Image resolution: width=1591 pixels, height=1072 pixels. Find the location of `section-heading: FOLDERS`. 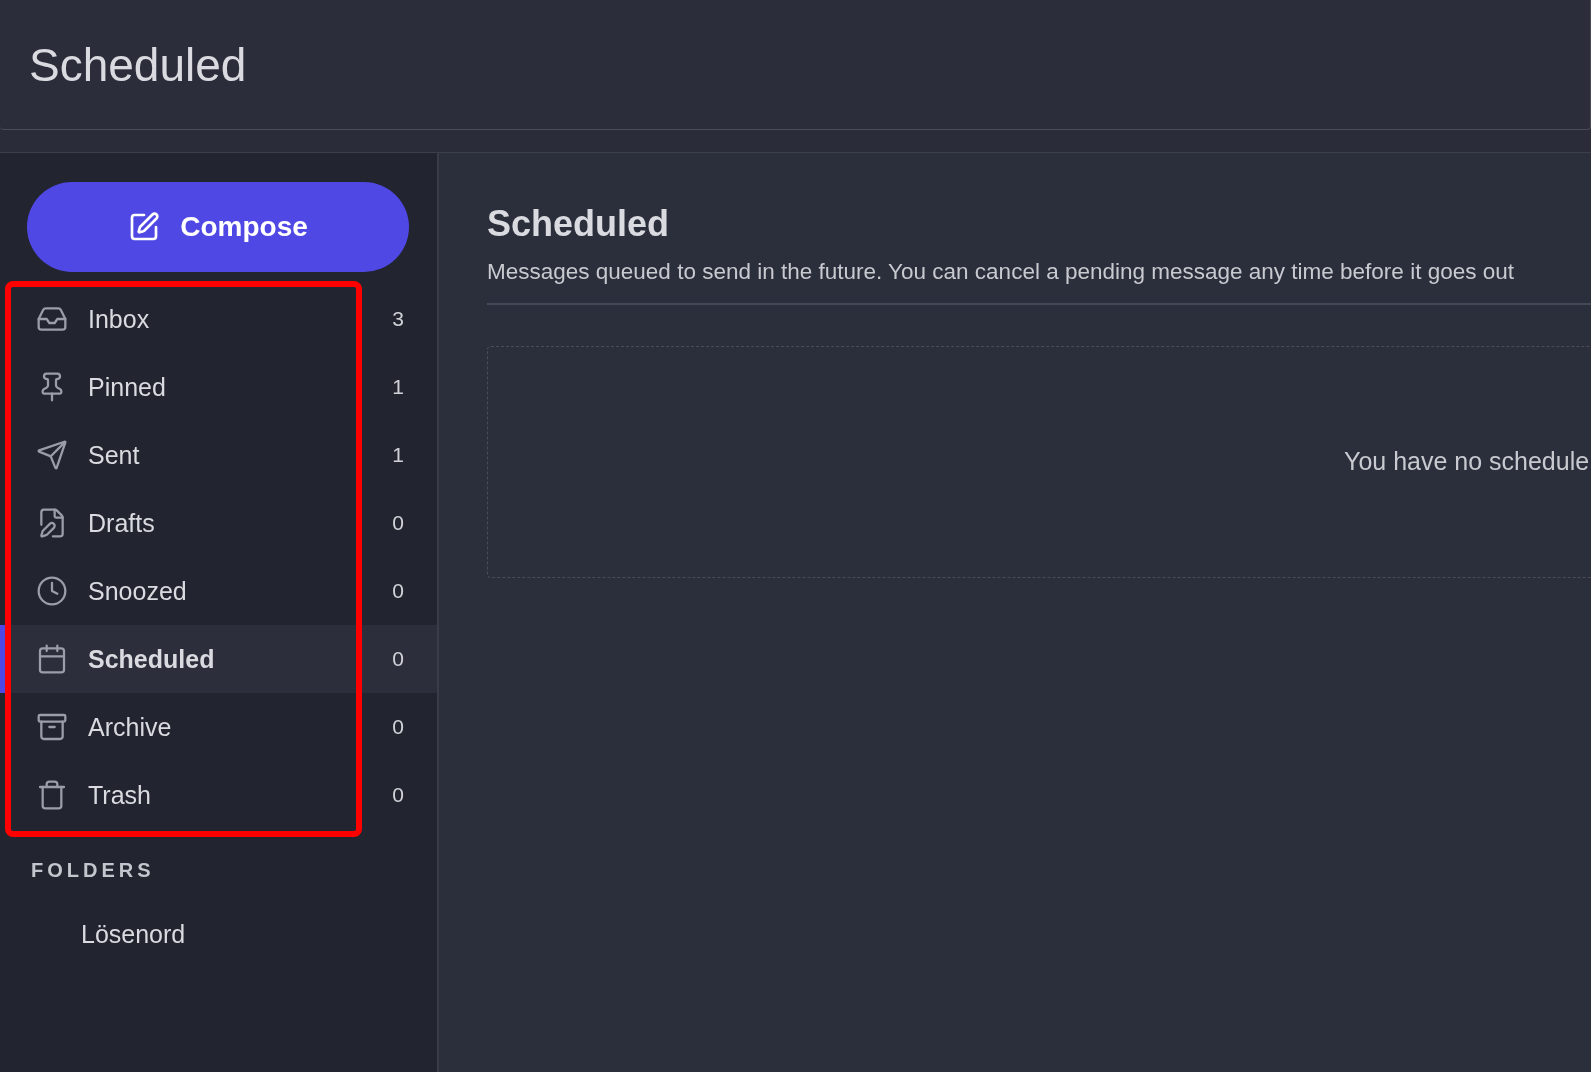

section-heading: FOLDERS is located at coordinates (93, 870).